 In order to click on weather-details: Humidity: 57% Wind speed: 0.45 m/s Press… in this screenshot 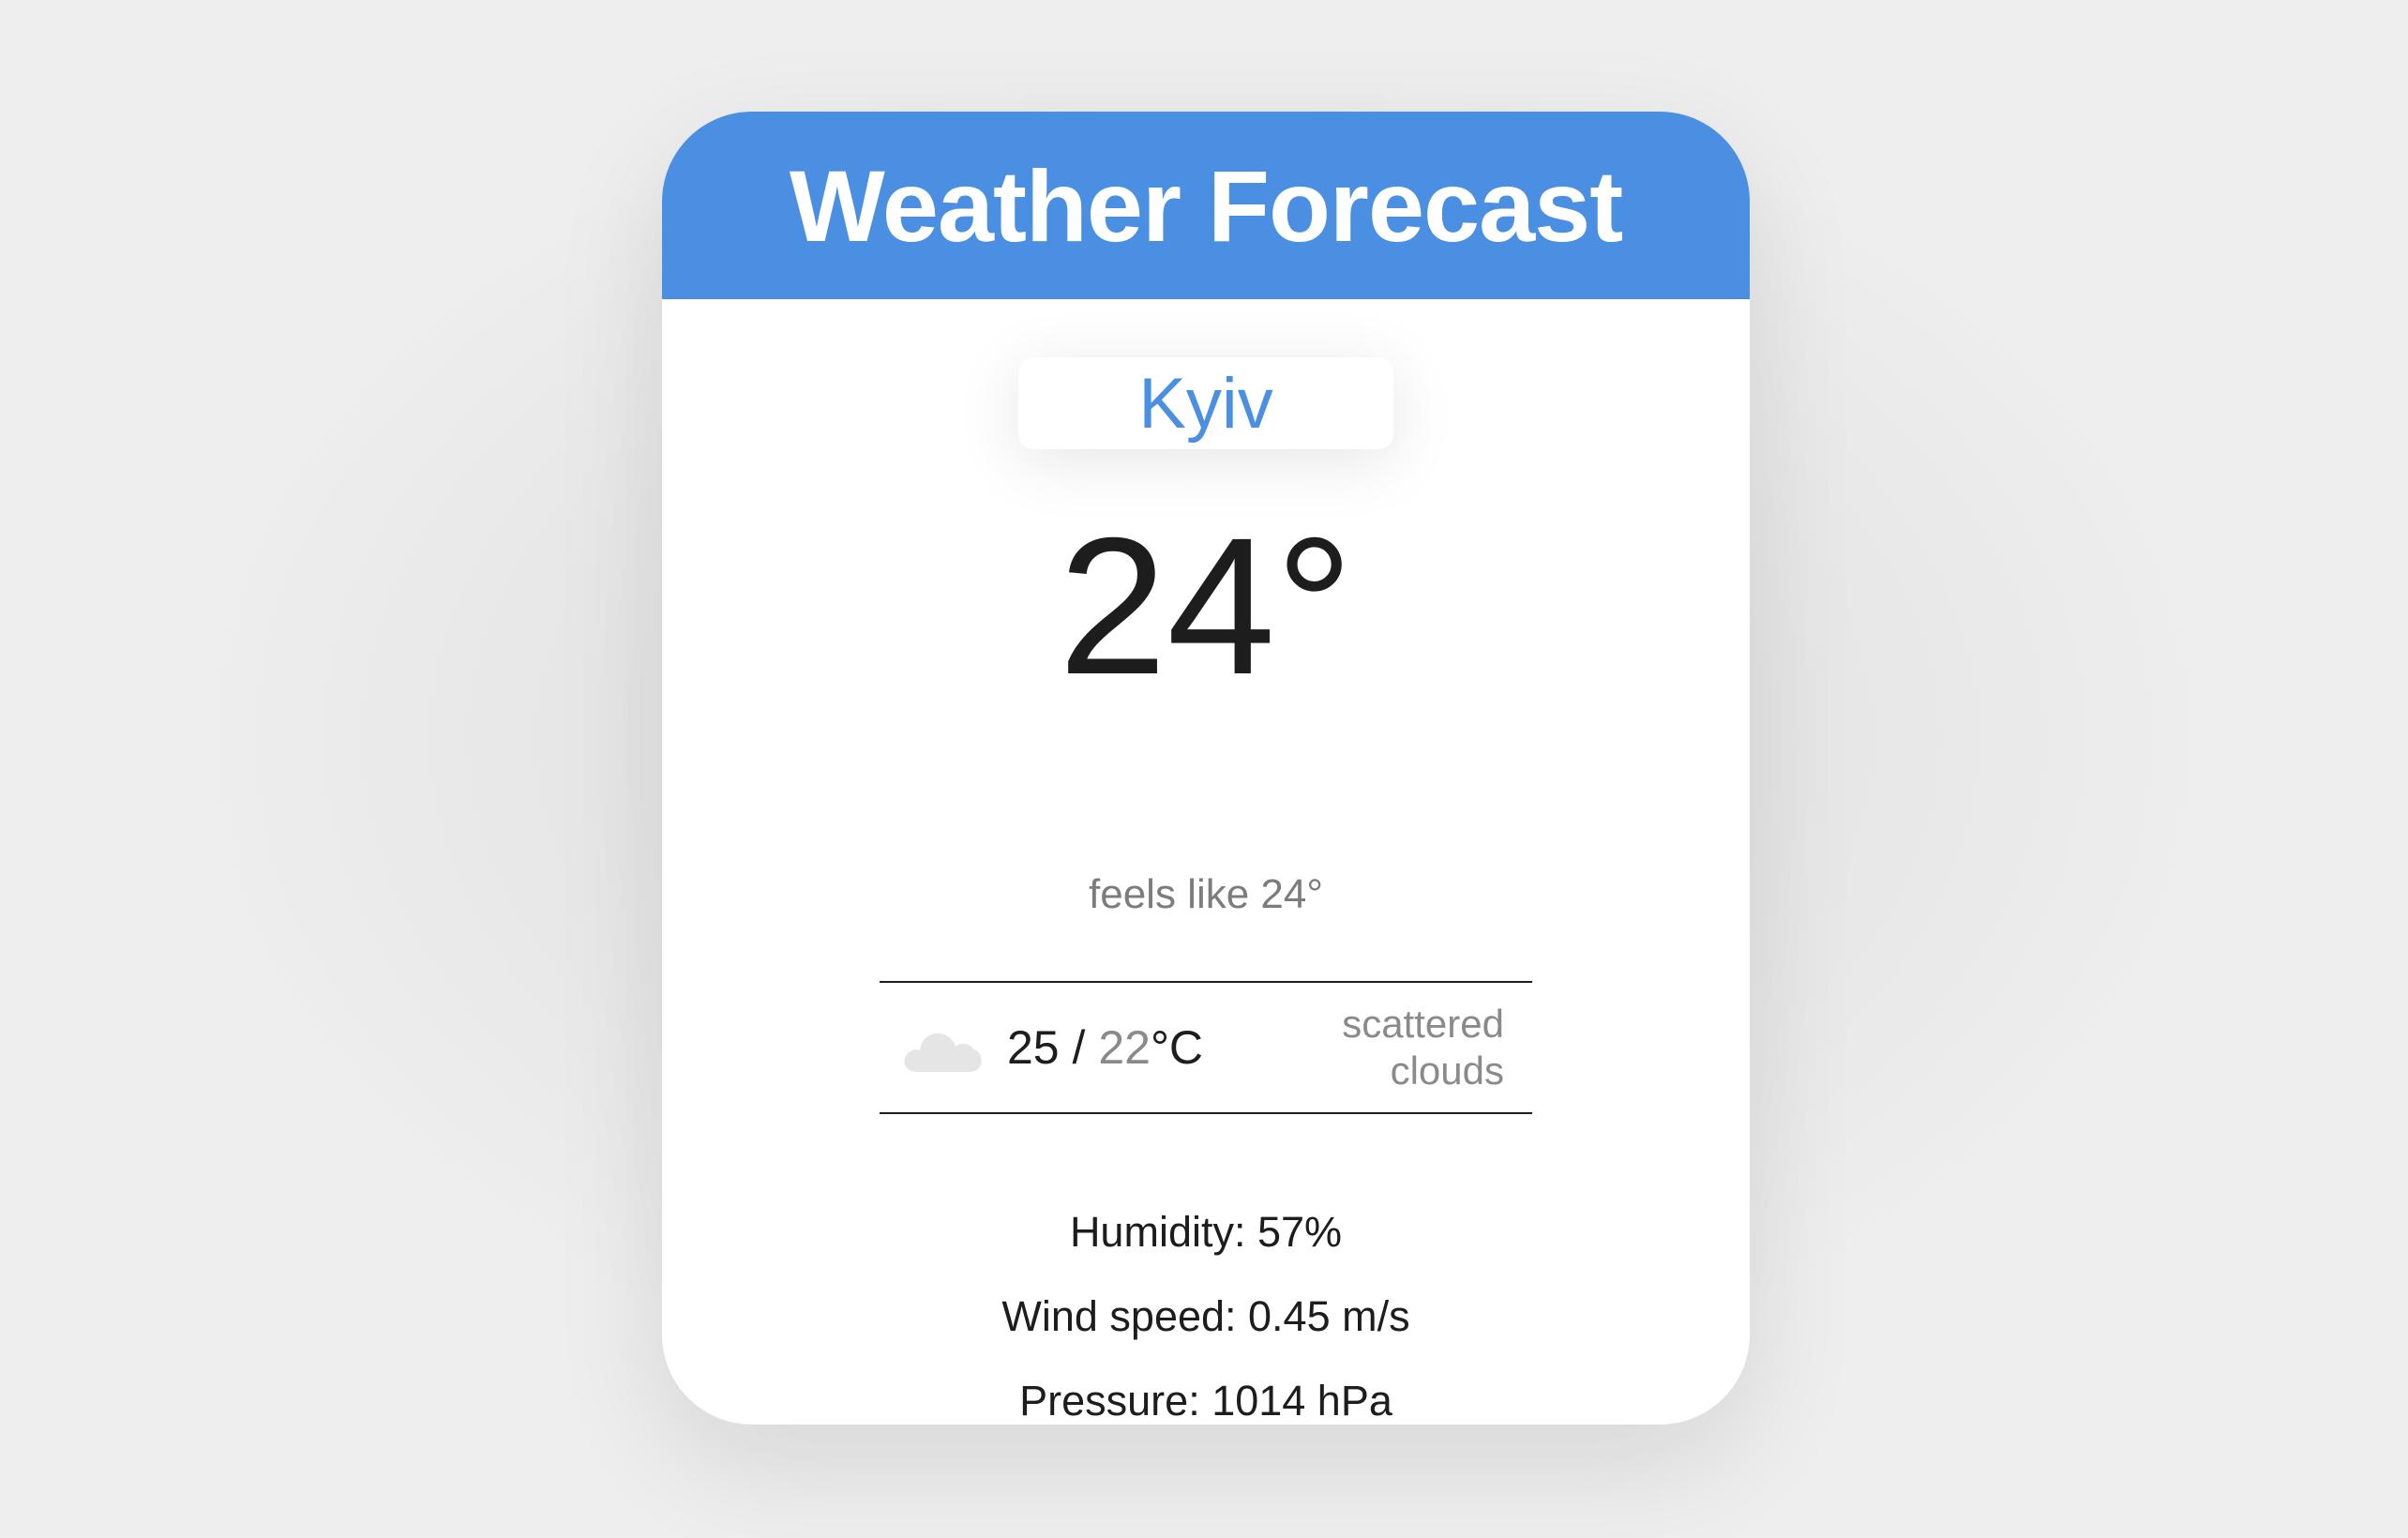, I will do `click(1206, 1307)`.